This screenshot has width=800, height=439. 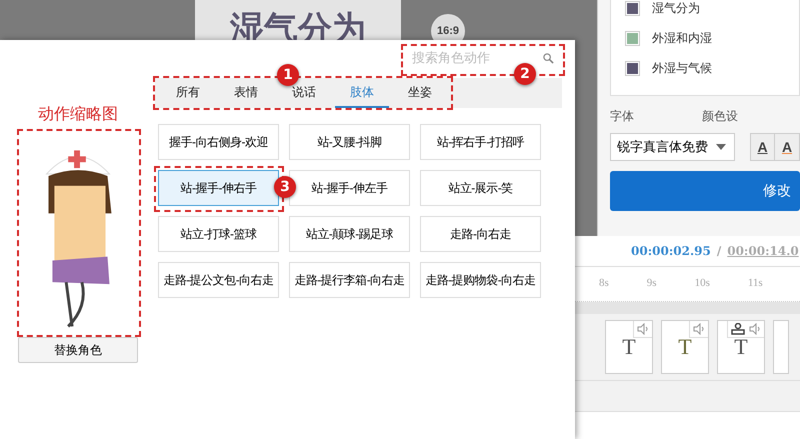 What do you see at coordinates (702, 284) in the screenshot?
I see `tick-label: 10s` at bounding box center [702, 284].